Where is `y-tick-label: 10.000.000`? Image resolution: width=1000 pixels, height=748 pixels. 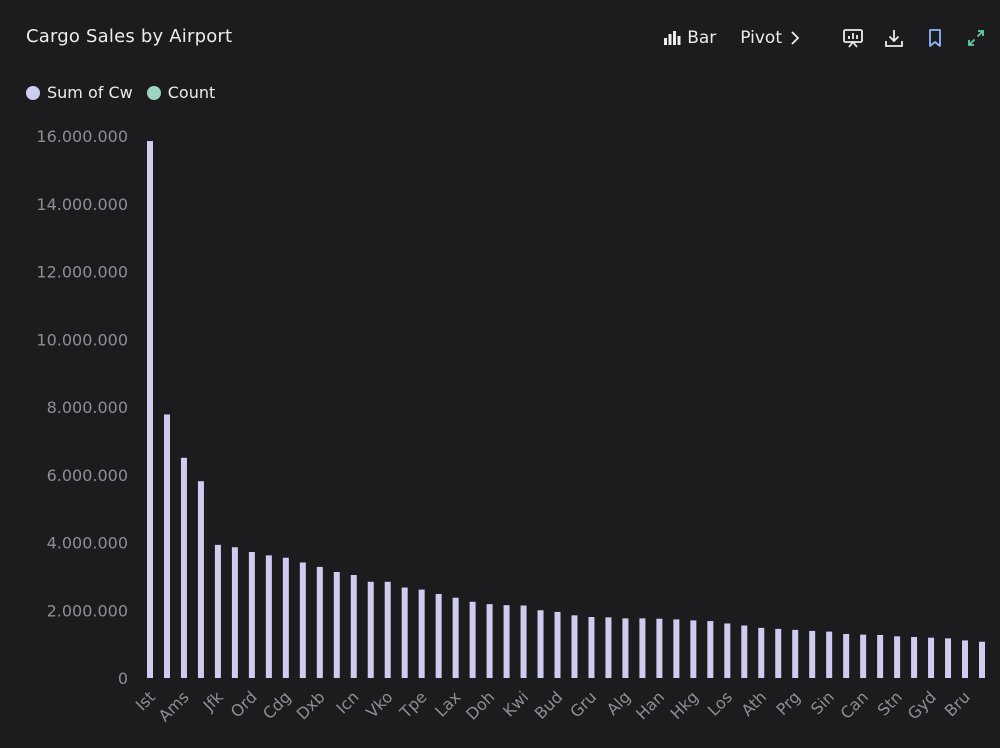 y-tick-label: 10.000.000 is located at coordinates (82, 339).